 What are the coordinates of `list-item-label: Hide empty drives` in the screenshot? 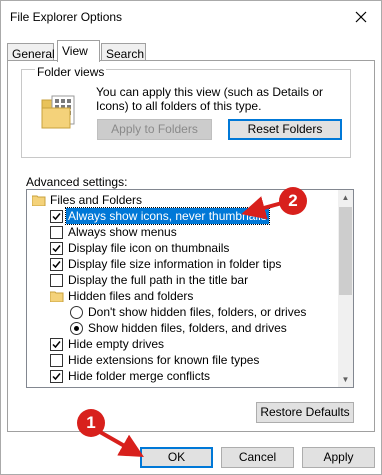 It's located at (116, 344).